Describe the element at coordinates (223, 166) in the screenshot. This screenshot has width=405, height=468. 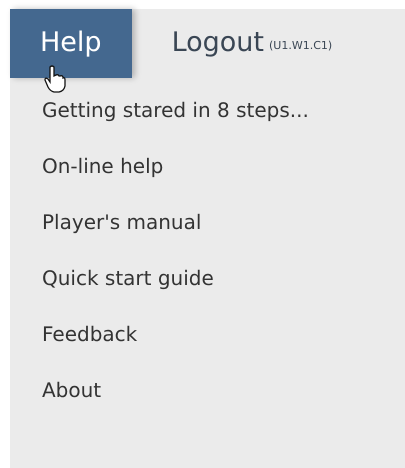
I see `menu-item: On-line help` at that location.